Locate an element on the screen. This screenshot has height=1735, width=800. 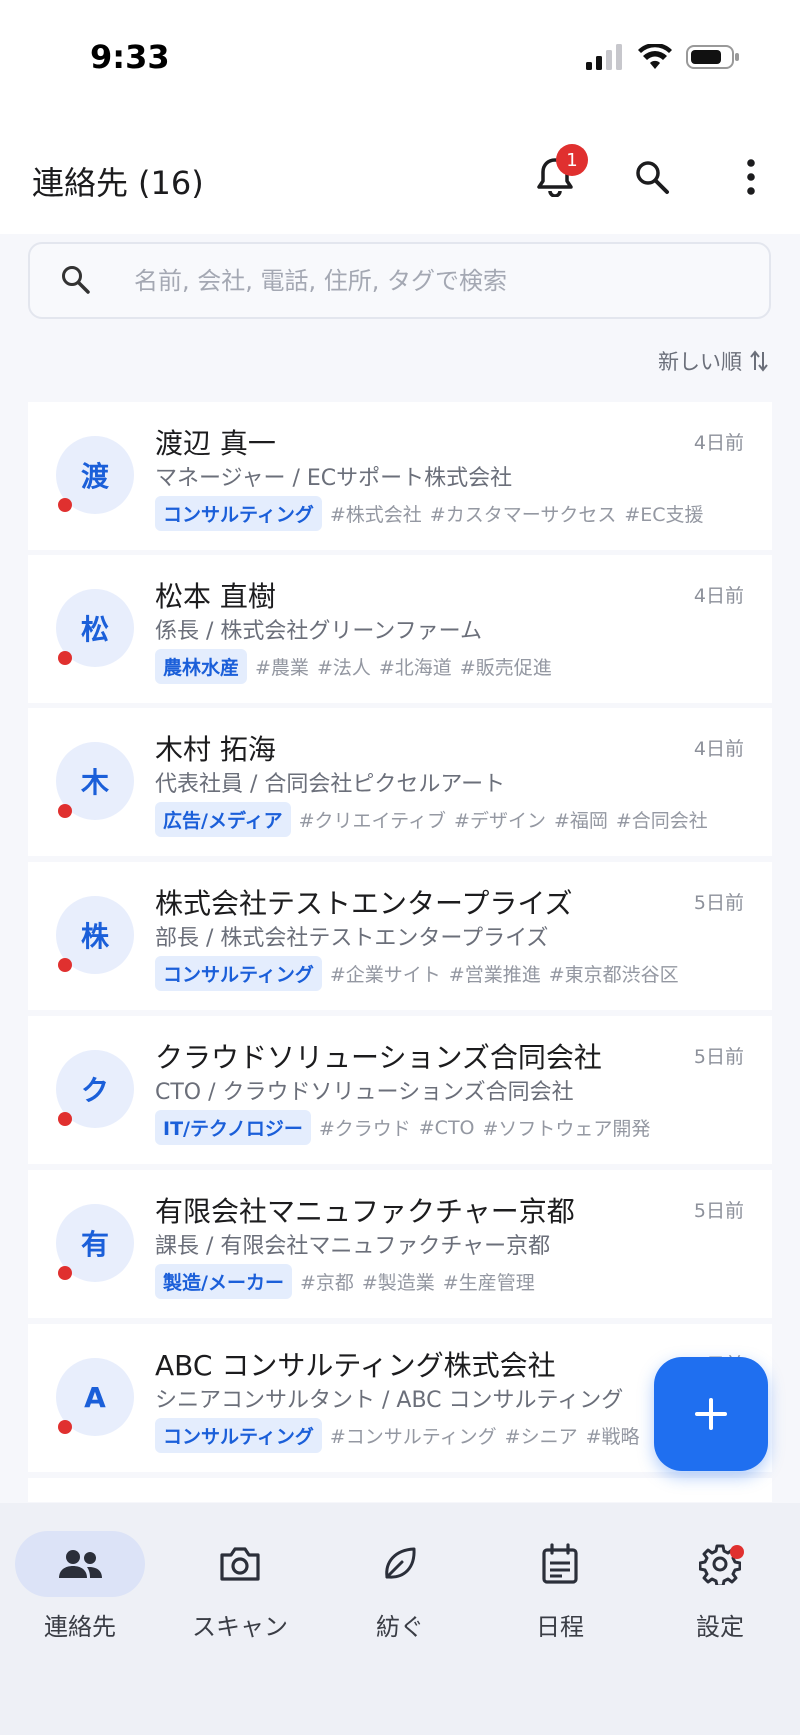
tag-row: 製造/メーカー #京都 #製造業 #生産管理 is located at coordinates (345, 1281).